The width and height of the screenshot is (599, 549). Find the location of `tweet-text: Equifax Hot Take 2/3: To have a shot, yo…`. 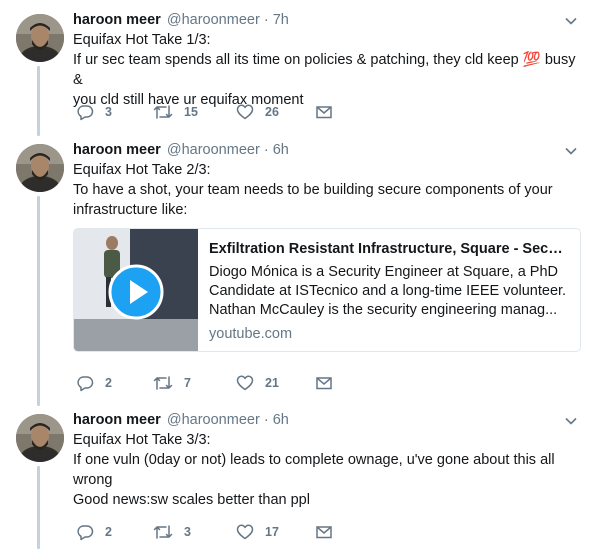

tweet-text: Equifax Hot Take 2/3: To have a shot, yo… is located at coordinates (328, 190).